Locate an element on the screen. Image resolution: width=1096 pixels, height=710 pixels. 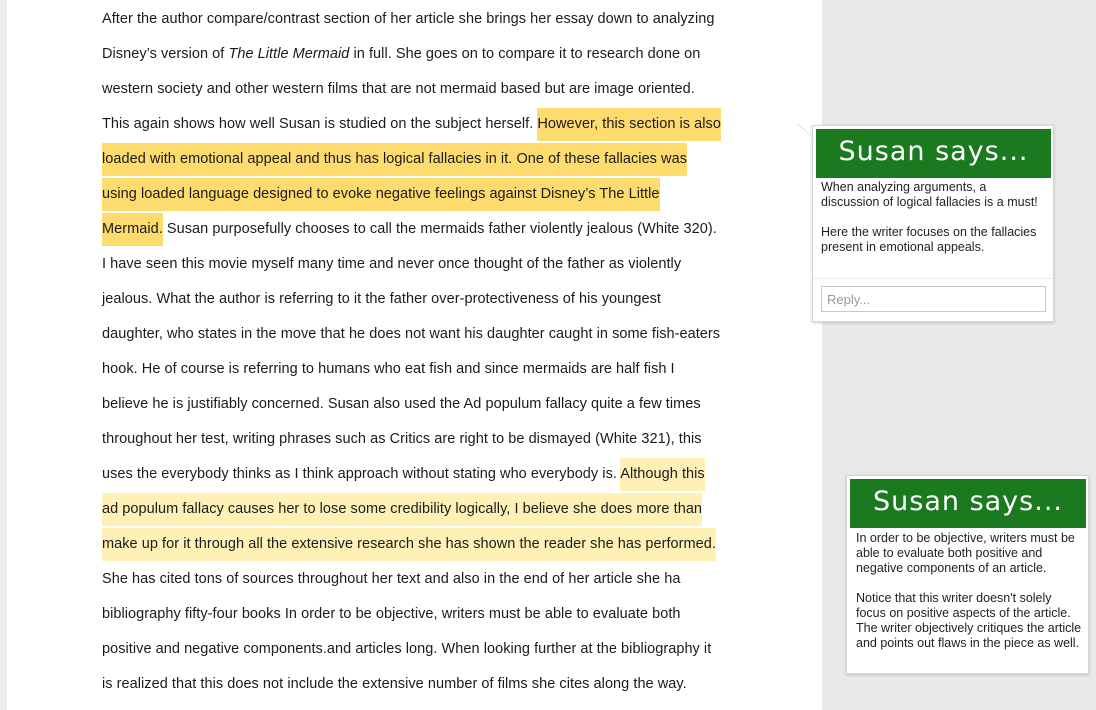
left-gutter is located at coordinates (3, 355).